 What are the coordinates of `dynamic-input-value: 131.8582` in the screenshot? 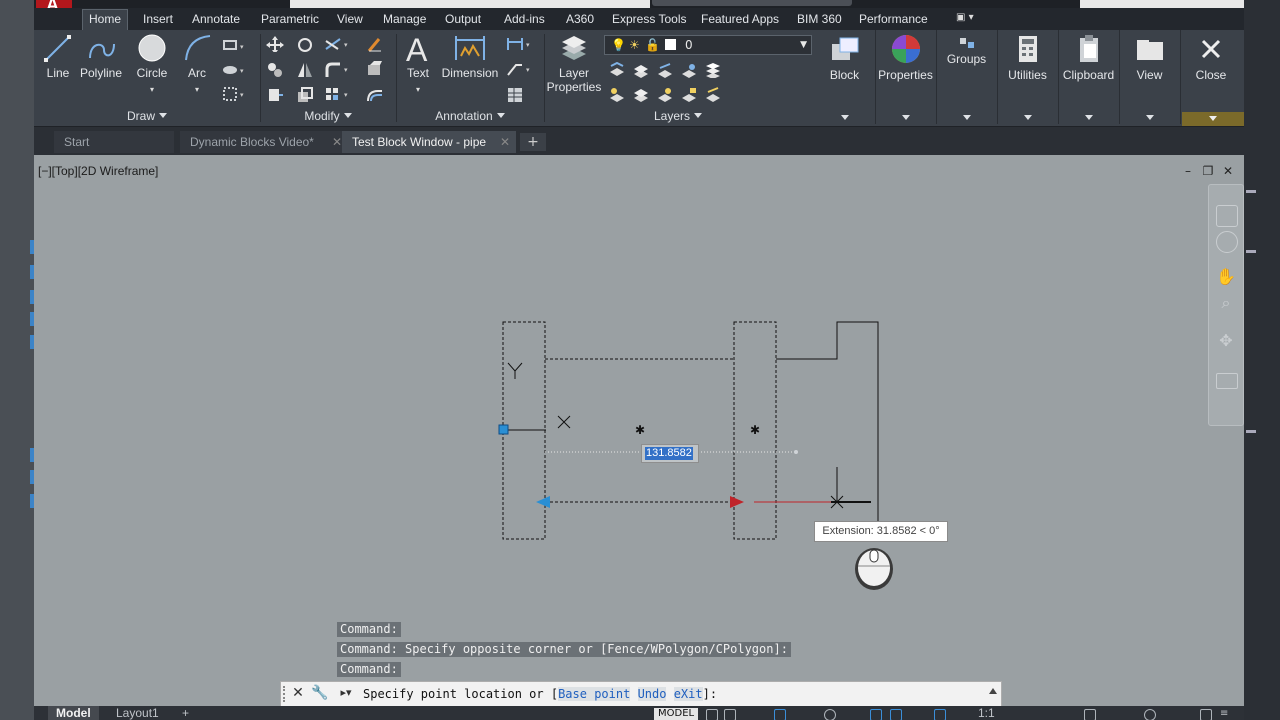 It's located at (669, 453).